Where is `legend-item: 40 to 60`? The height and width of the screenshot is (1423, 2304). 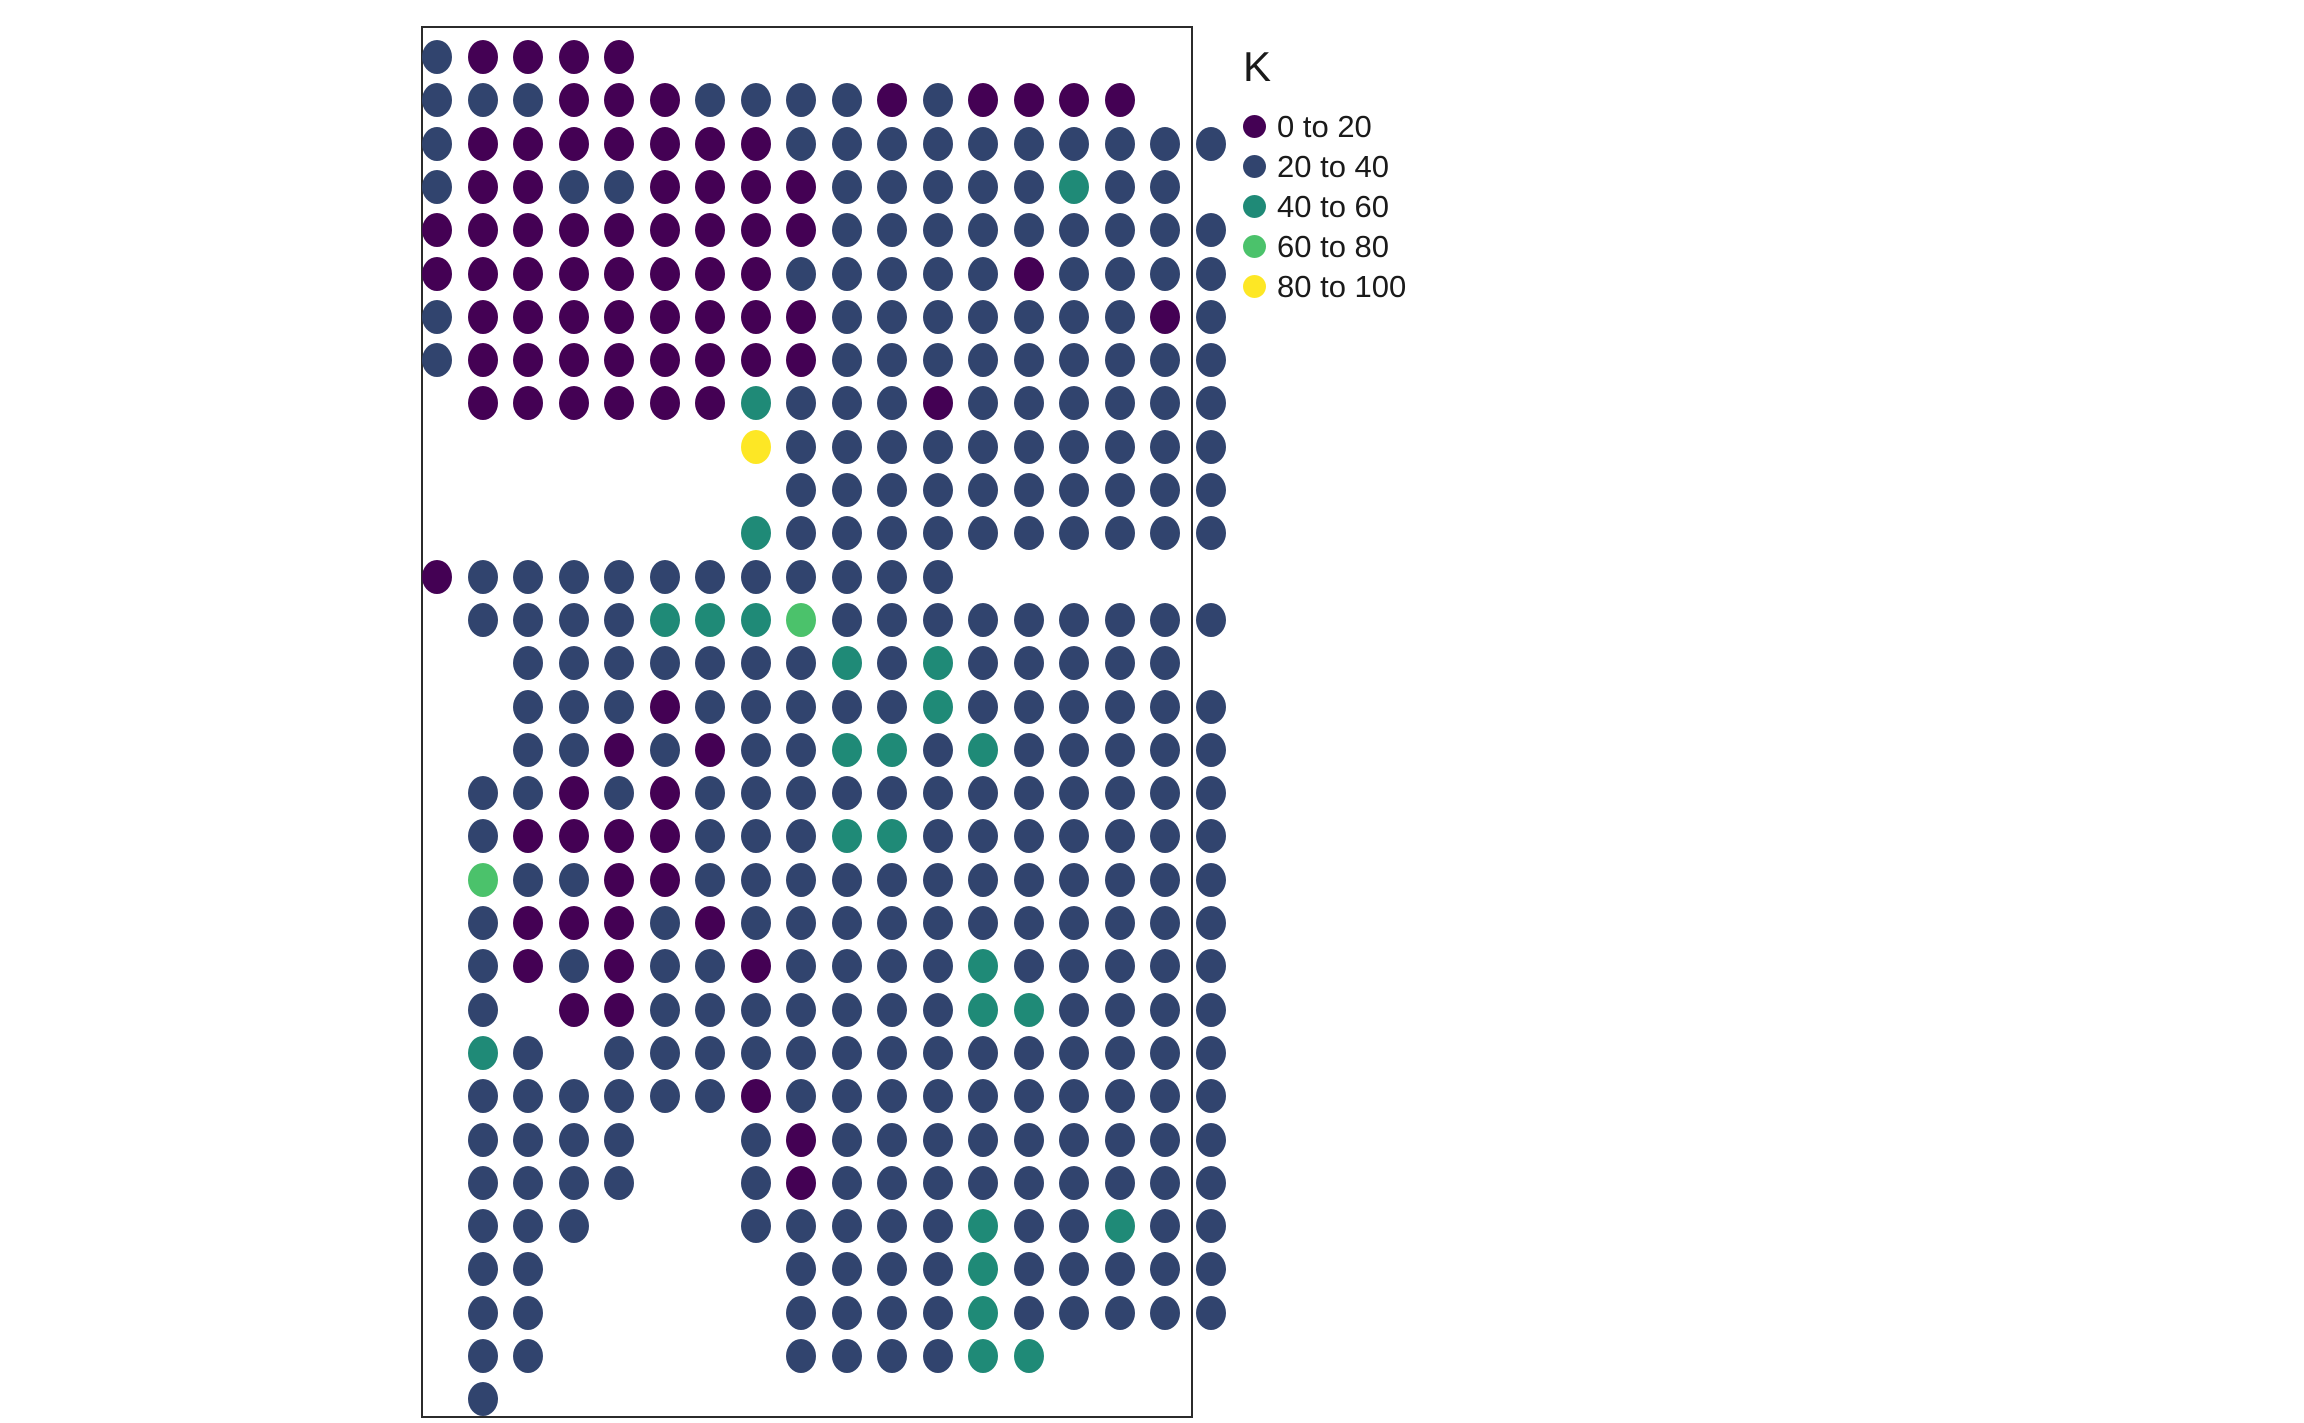
legend-item: 40 to 60 is located at coordinates (1408, 206).